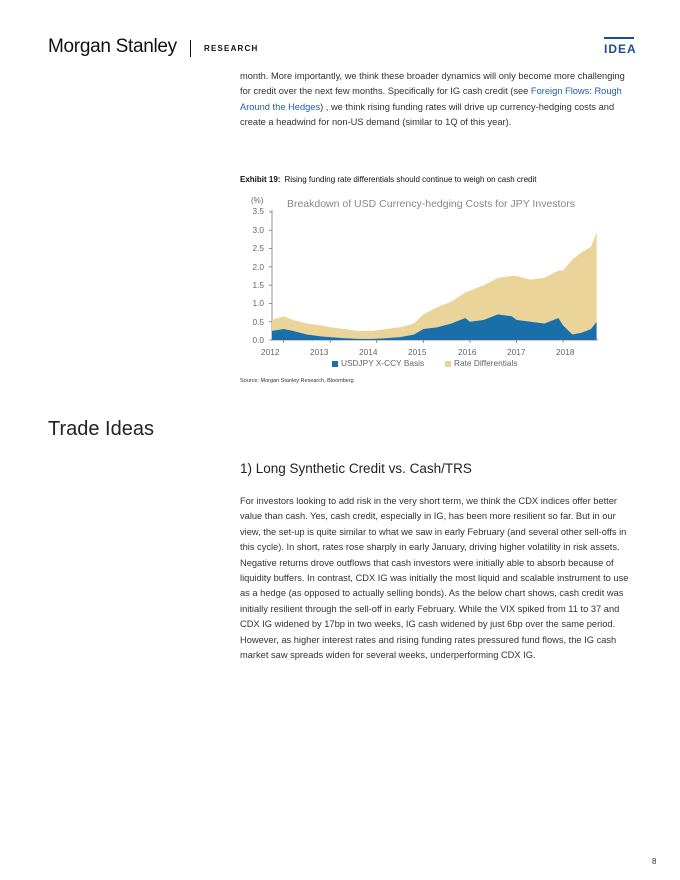 This screenshot has height=880, width=680. Describe the element at coordinates (619, 38) in the screenshot. I see `idea-badge-bar` at that location.